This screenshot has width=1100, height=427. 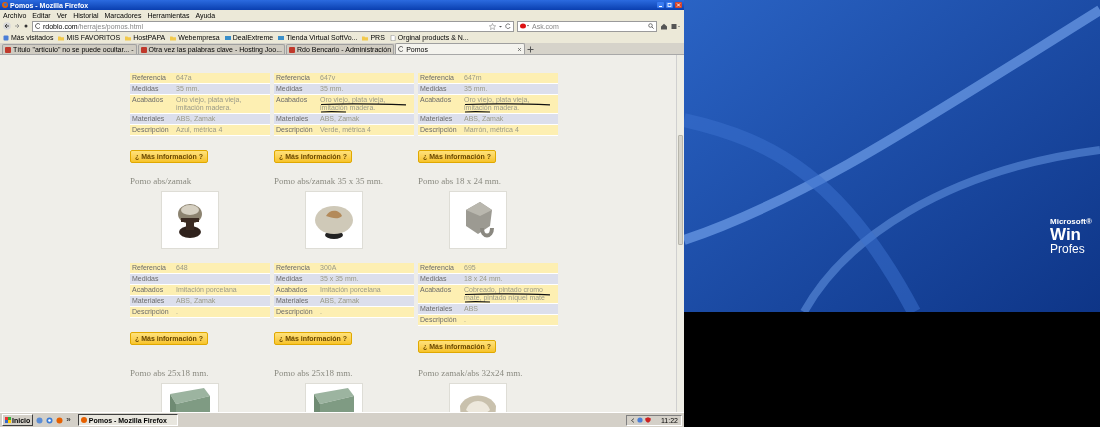 I want to click on logo-text: Profes, so click(x=1068, y=249).